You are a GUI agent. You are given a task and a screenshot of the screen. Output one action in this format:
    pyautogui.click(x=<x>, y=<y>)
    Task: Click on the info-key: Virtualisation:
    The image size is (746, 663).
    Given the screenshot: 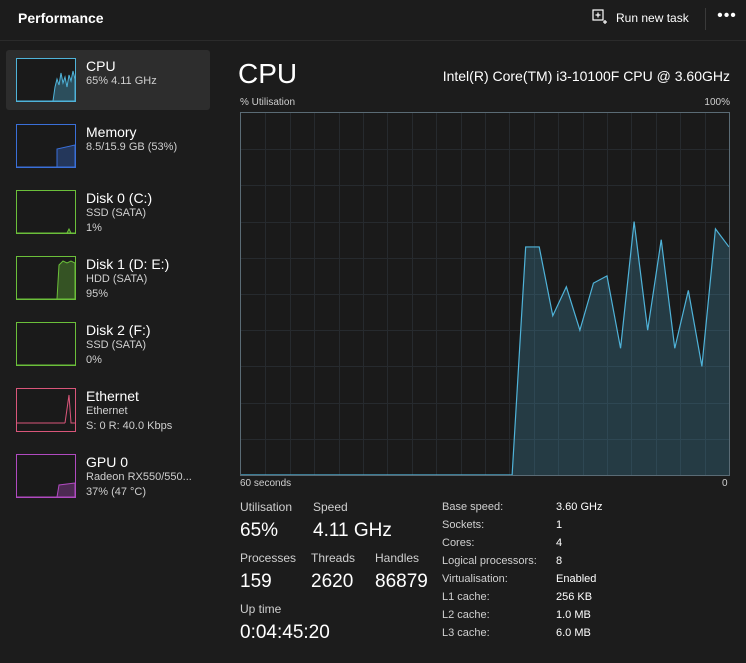 What is the action you would take?
    pyautogui.click(x=475, y=579)
    